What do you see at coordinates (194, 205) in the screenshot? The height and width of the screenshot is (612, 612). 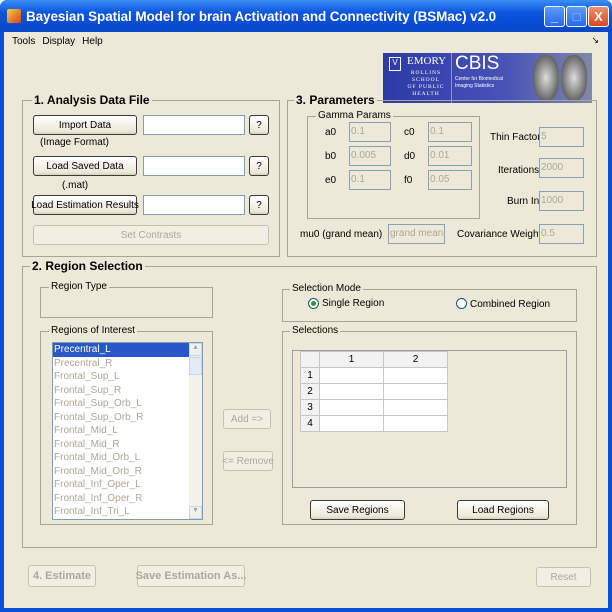 I see `load-results-field` at bounding box center [194, 205].